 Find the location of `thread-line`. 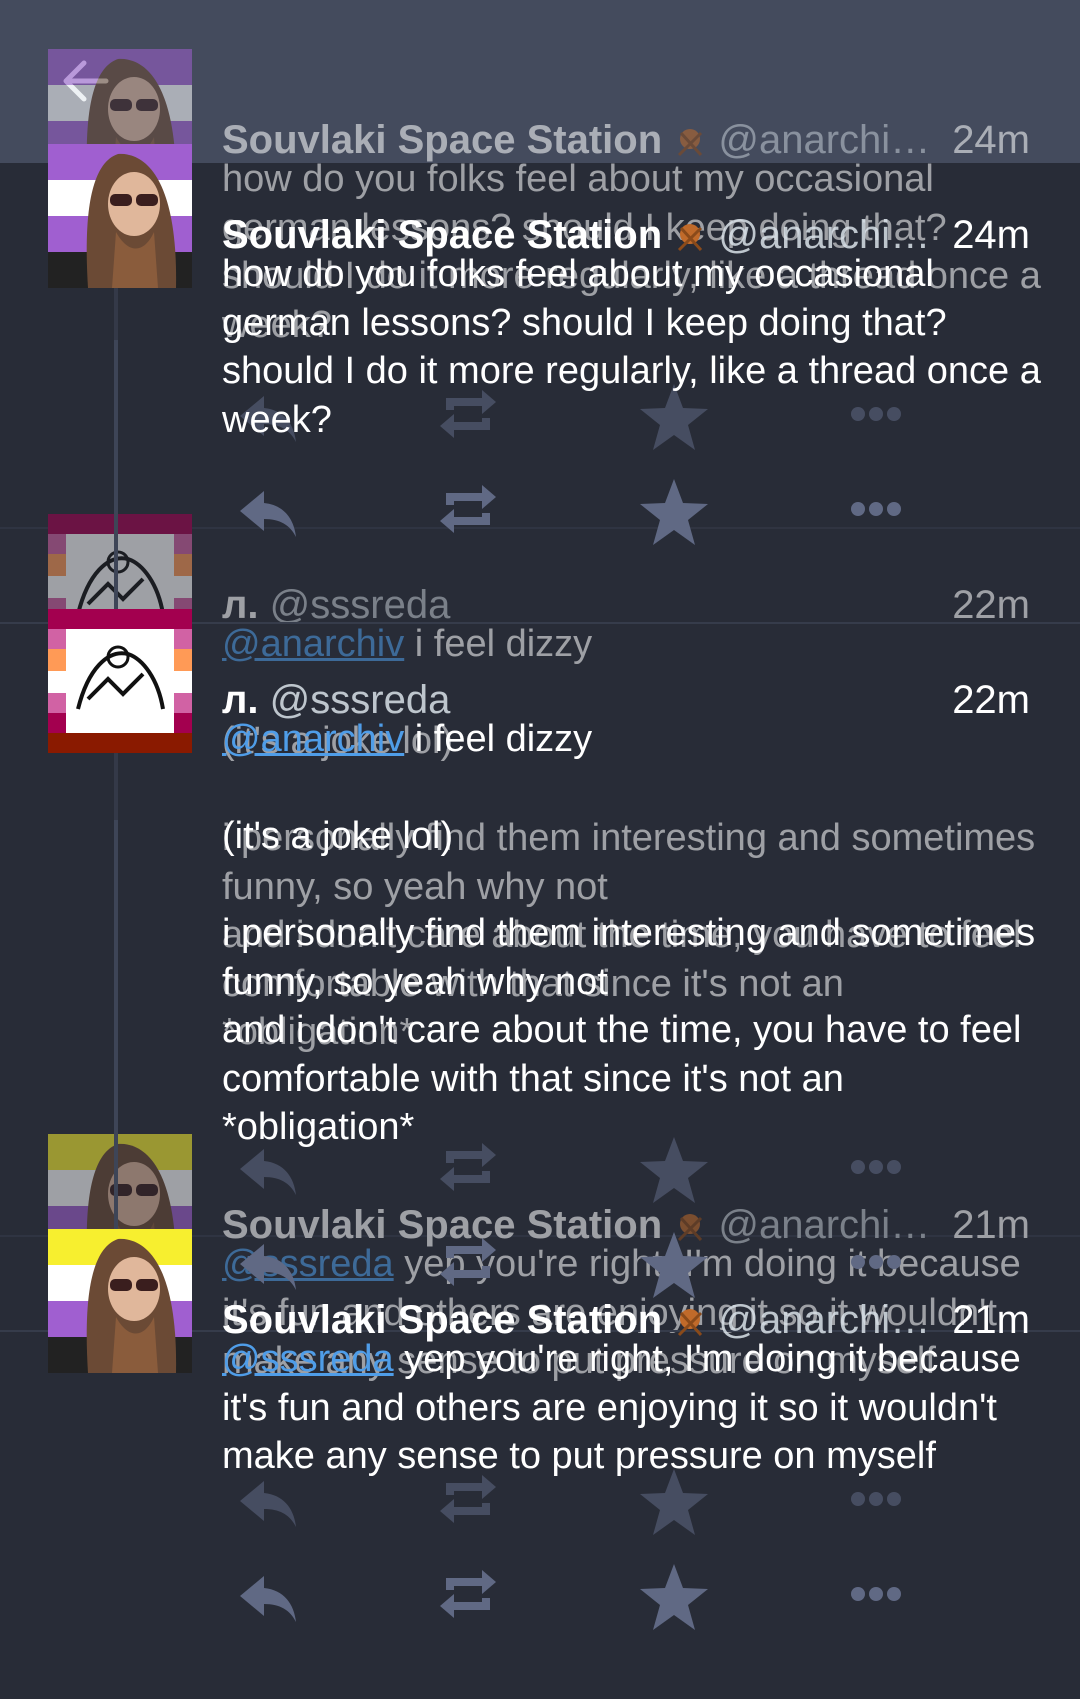

thread-line is located at coordinates (116, 1030).